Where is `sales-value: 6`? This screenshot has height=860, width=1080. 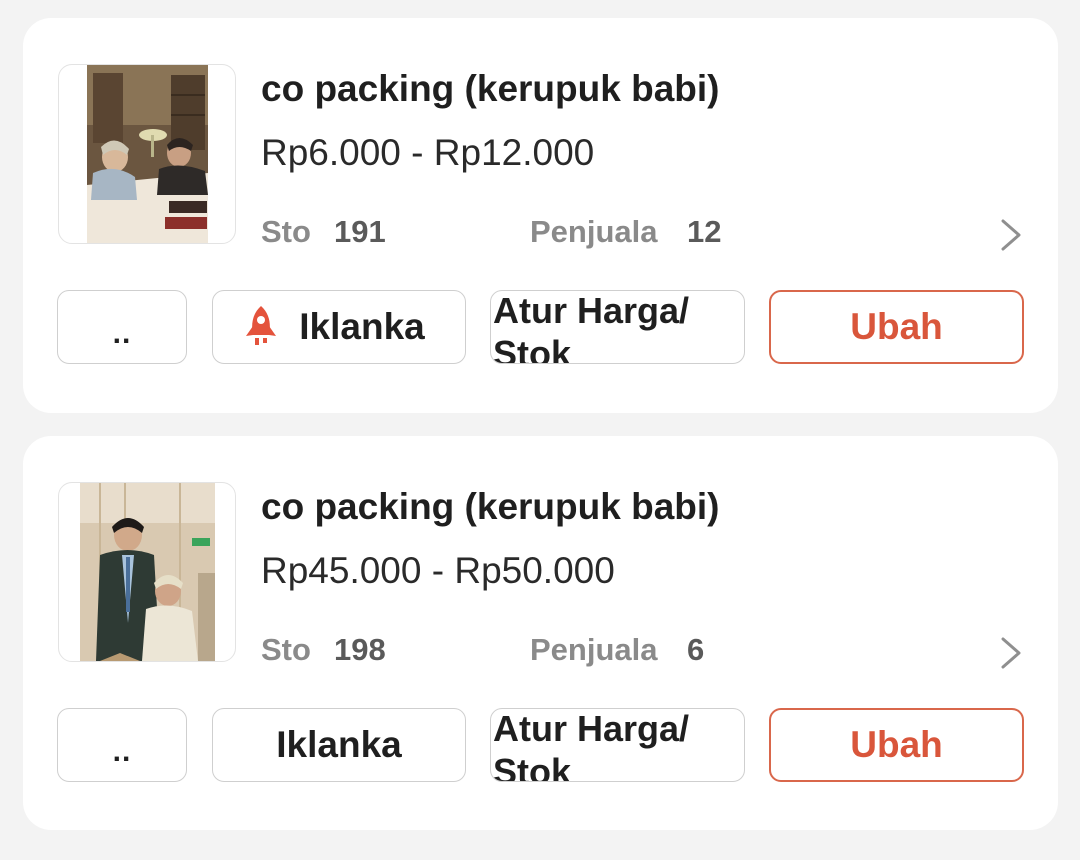 sales-value: 6 is located at coordinates (696, 649).